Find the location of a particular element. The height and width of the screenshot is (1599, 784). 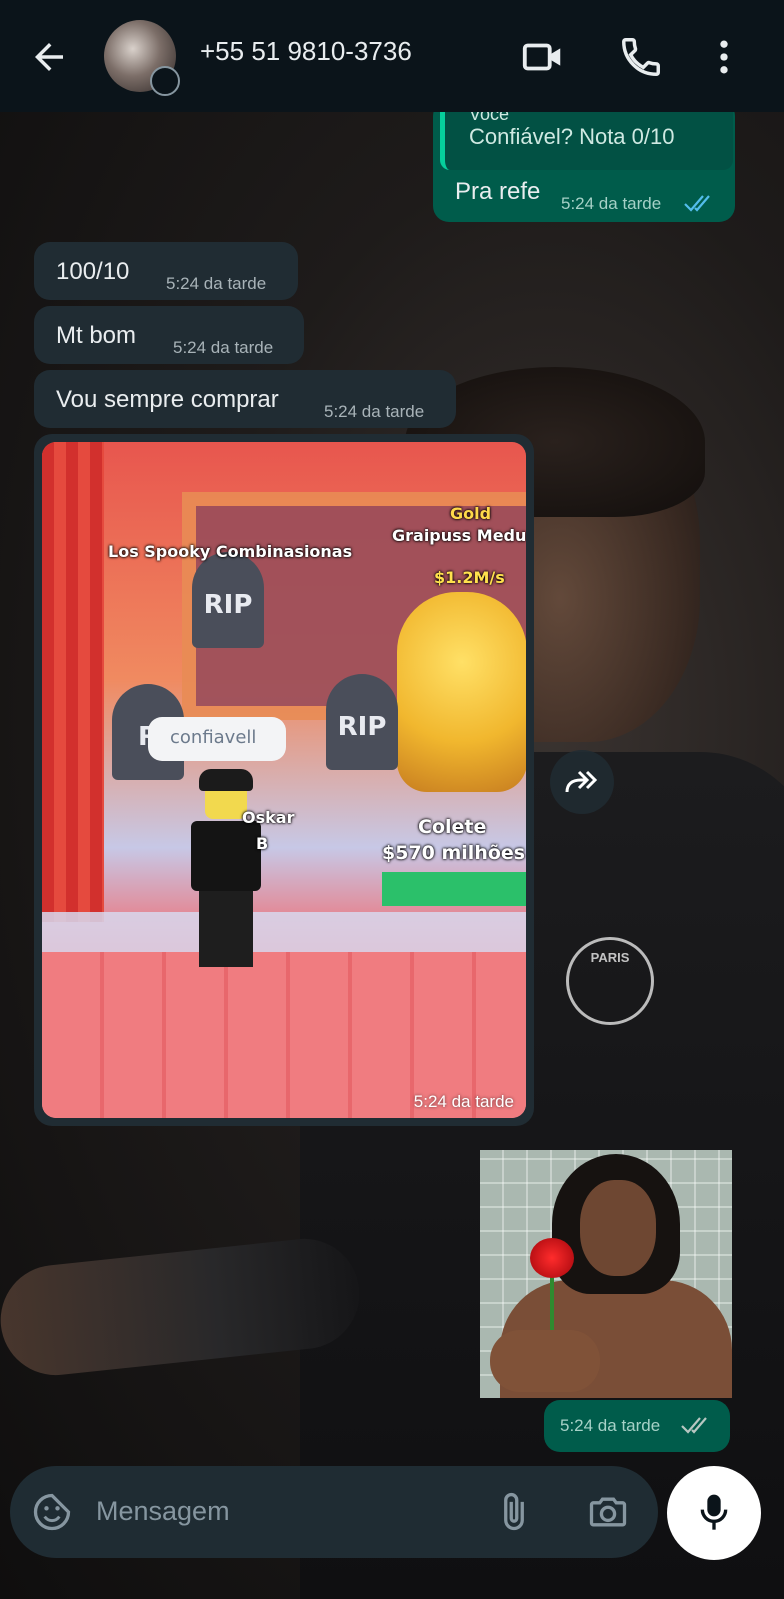

player-character is located at coordinates (222, 868).